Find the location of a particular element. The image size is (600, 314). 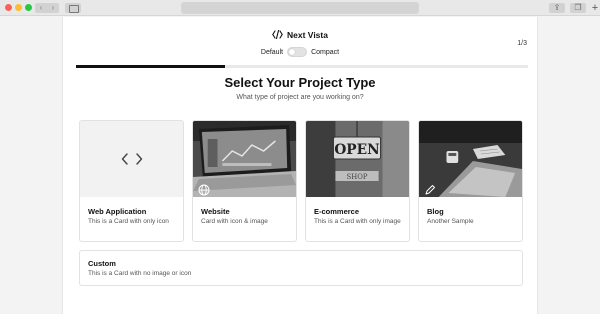

forward-button: › is located at coordinates (53, 8).